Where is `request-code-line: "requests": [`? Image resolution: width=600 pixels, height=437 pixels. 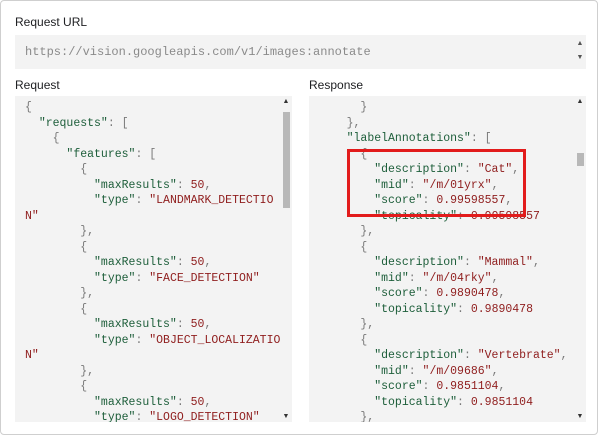
request-code-line: "requests": [ is located at coordinates (152, 124).